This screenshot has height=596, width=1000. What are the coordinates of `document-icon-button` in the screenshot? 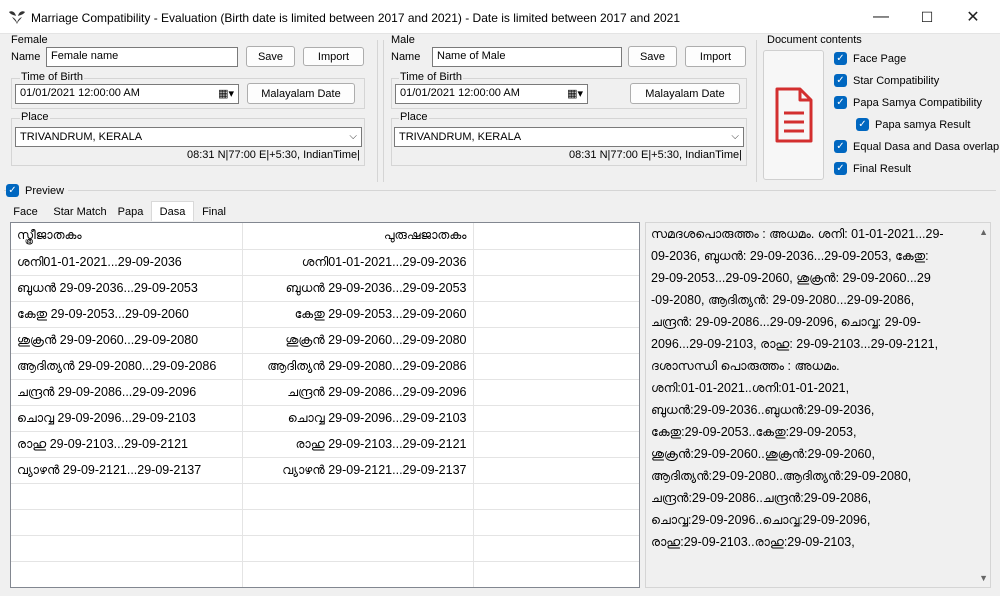 It's located at (793, 115).